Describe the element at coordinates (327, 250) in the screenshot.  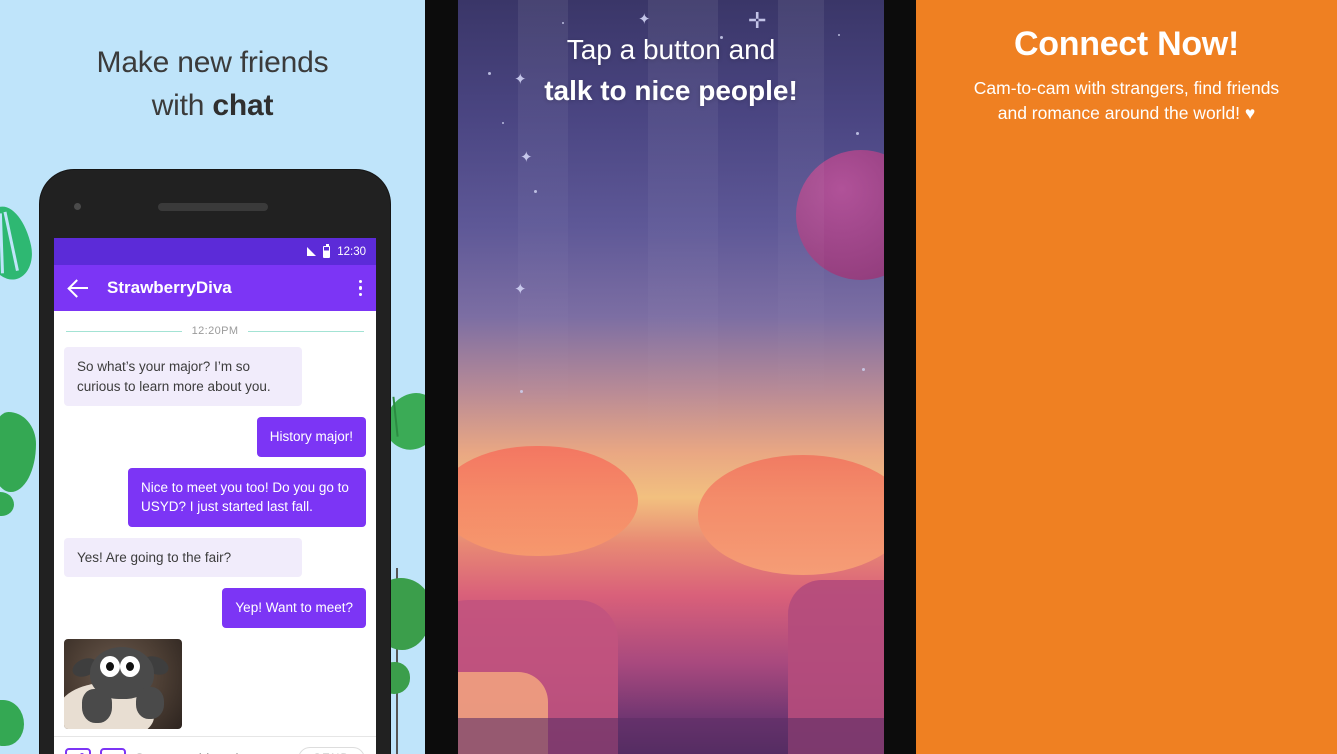
I see `battery-icon` at that location.